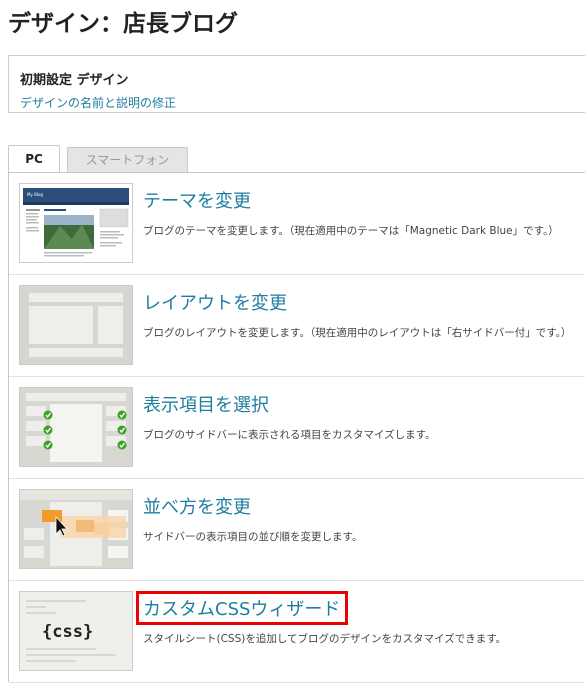 This screenshot has width=585, height=683. I want to click on list-item-reorder: 並べ方を変更 サイドバーの表示項目の並び順を変更します。, so click(297, 530).